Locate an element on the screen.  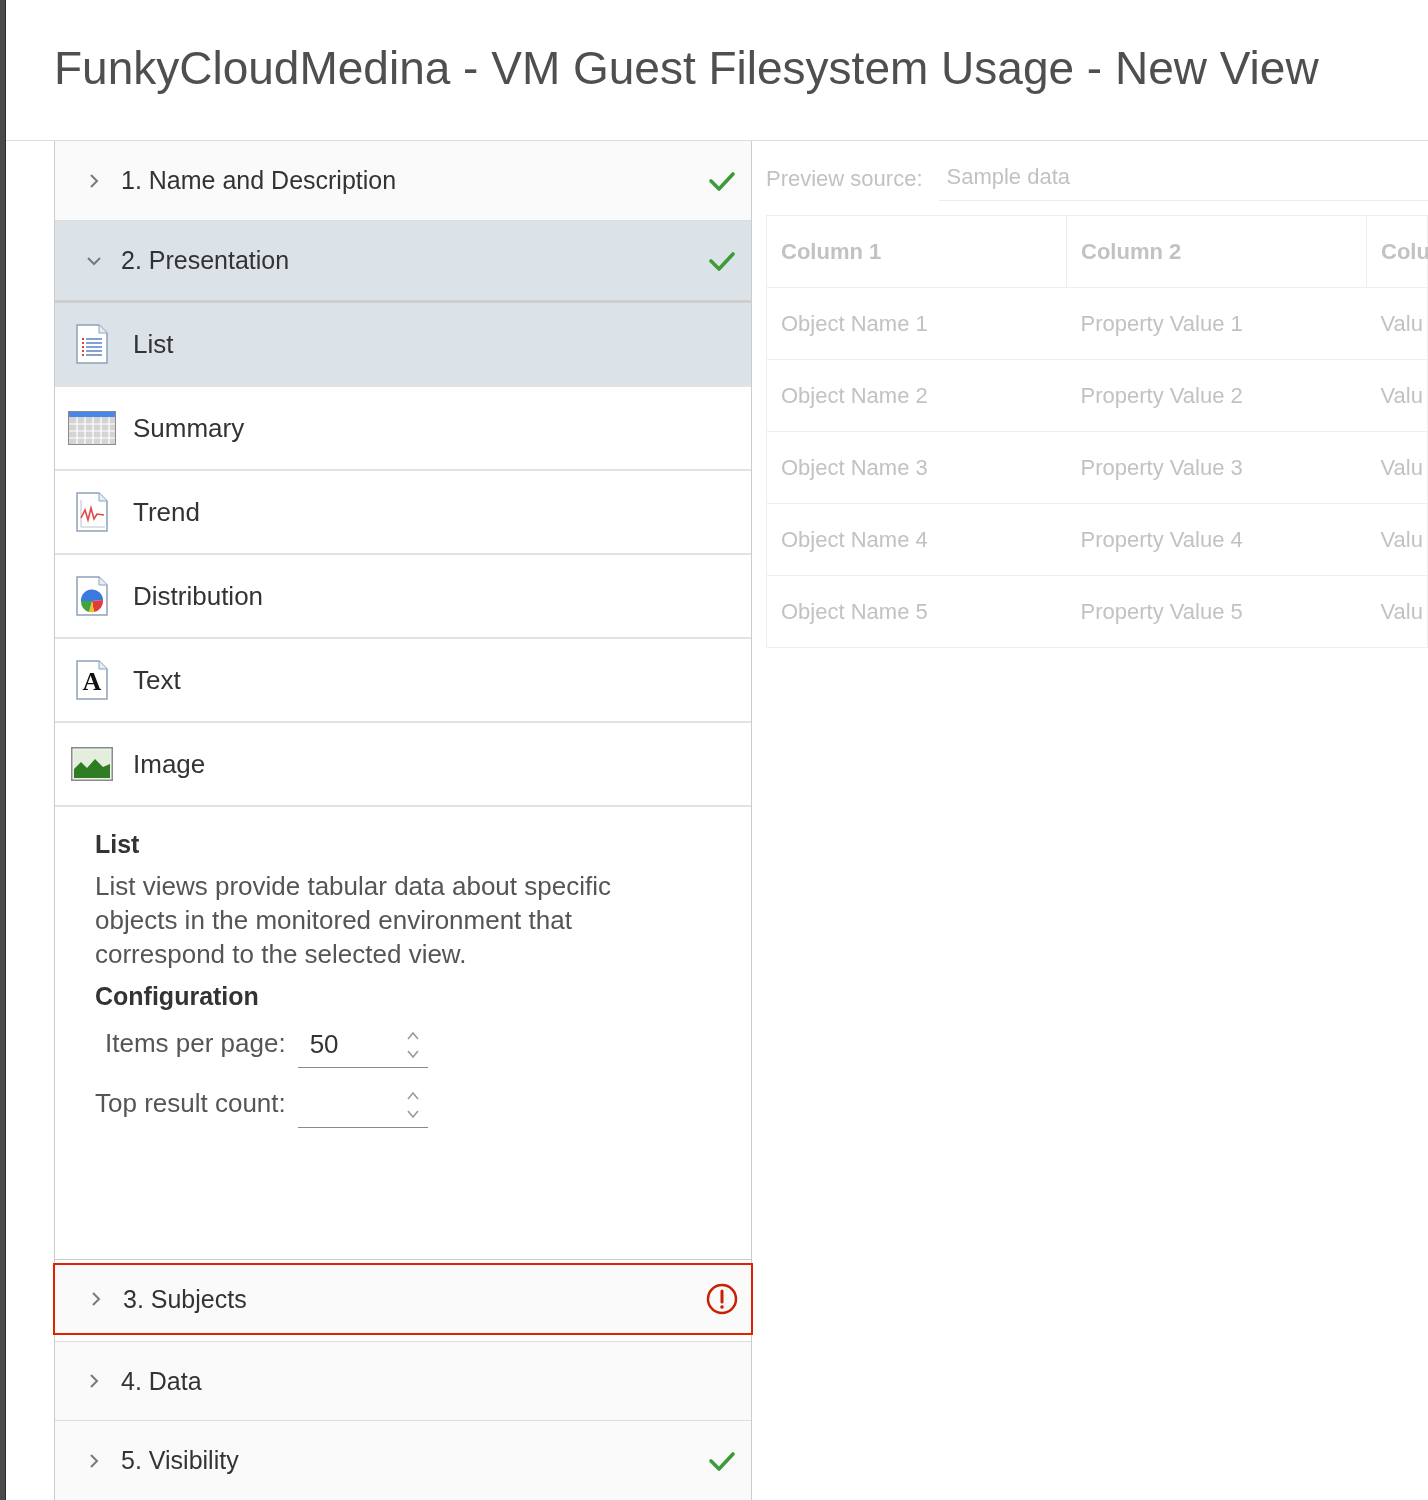
table-cell: Property Value 3 is located at coordinates (1216, 467).